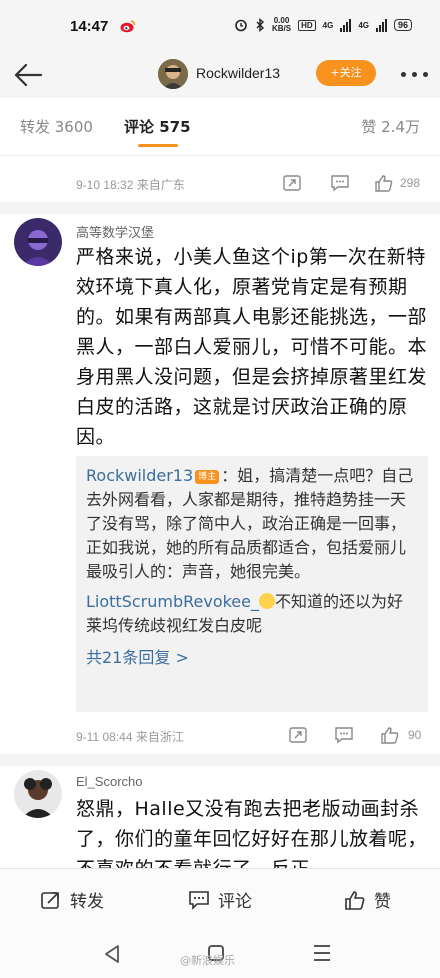  Describe the element at coordinates (367, 899) in the screenshot. I see `like-button: 赞` at that location.